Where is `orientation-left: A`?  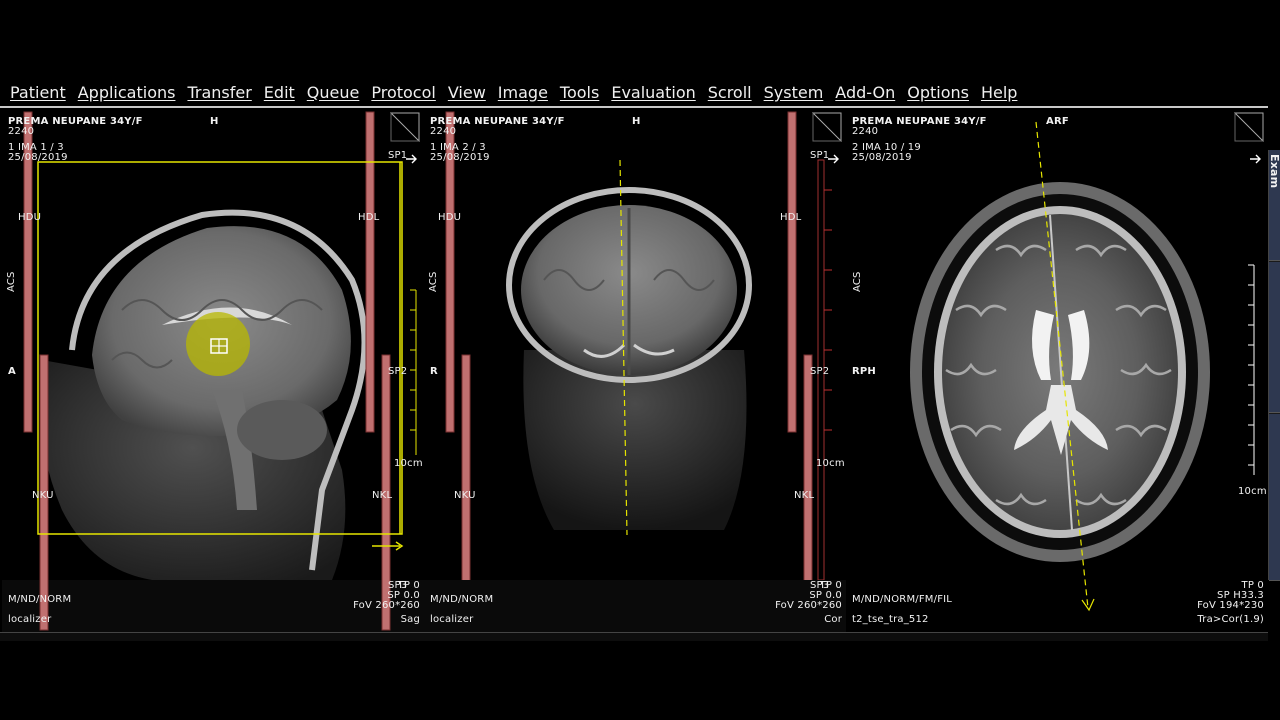
orientation-left: A is located at coordinates (12, 371).